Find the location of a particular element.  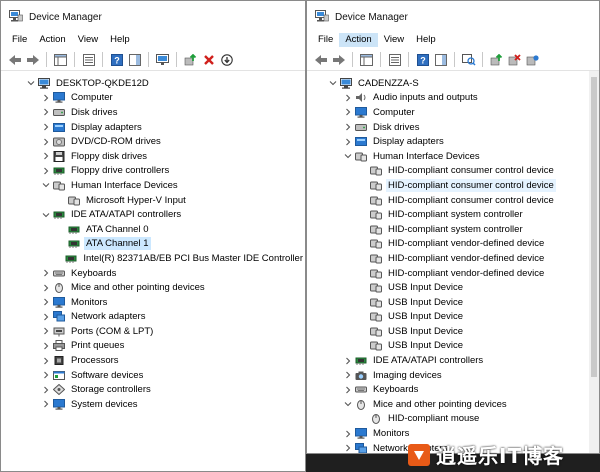

tree-category: Floppy drive controllers is located at coordinates (153, 171).